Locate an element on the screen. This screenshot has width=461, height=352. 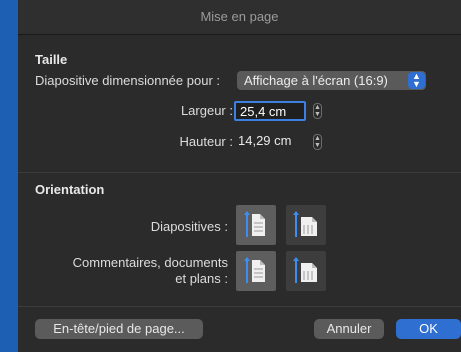
slide-size-value: Affichage à l'écran (16:9) is located at coordinates (316, 80).